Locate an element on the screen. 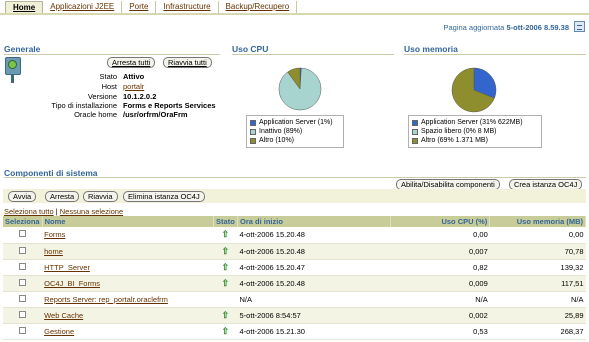 The width and height of the screenshot is (589, 342). row-memory: 0,00 is located at coordinates (537, 235).